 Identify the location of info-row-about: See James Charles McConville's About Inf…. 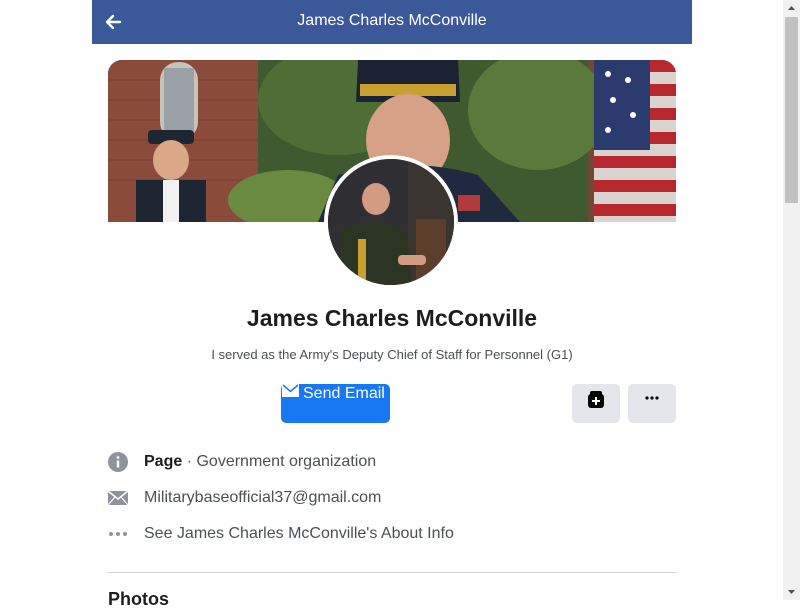
(392, 536).